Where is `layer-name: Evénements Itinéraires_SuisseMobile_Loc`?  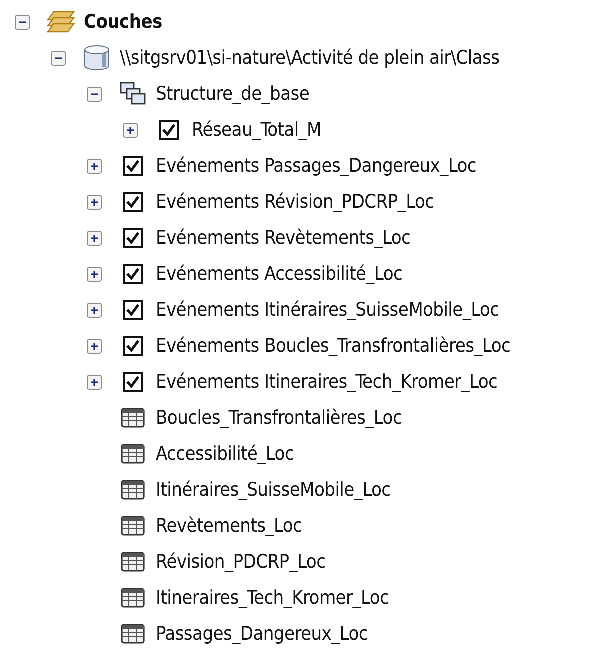
layer-name: Evénements Itinéraires_SuisseMobile_Loc is located at coordinates (328, 310).